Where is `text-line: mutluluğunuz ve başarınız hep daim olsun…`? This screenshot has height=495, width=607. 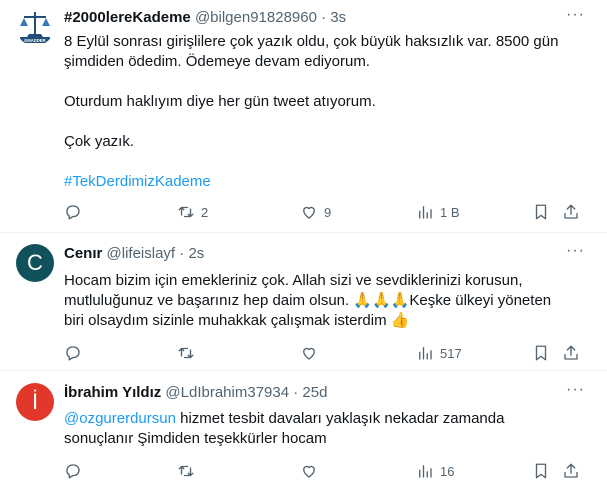
text-line: mutluluğunuz ve başarınız hep daim olsun… is located at coordinates (325, 301).